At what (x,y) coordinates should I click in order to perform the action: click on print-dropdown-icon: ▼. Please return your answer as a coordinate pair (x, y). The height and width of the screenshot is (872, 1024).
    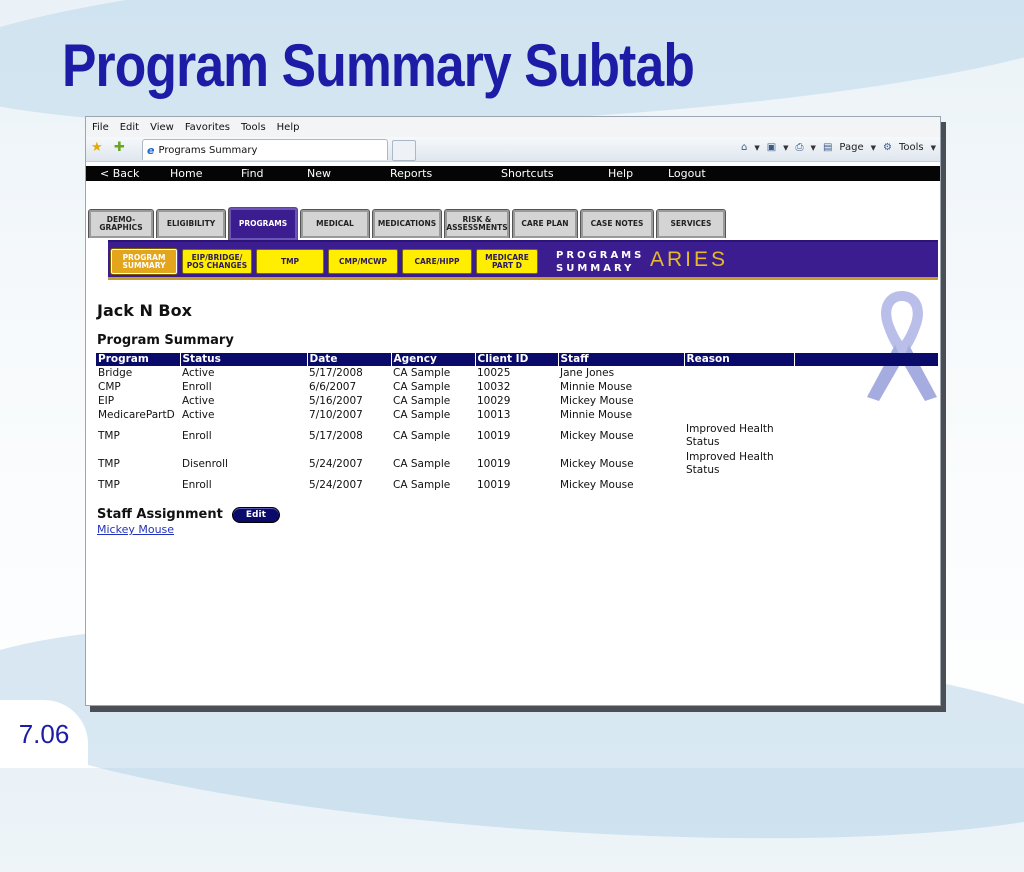
    Looking at the image, I should click on (813, 148).